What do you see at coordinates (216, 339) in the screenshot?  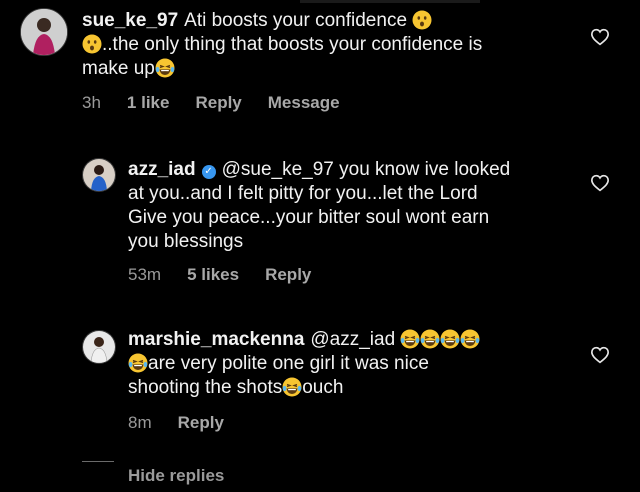 I see `username: marshie_mackenna` at bounding box center [216, 339].